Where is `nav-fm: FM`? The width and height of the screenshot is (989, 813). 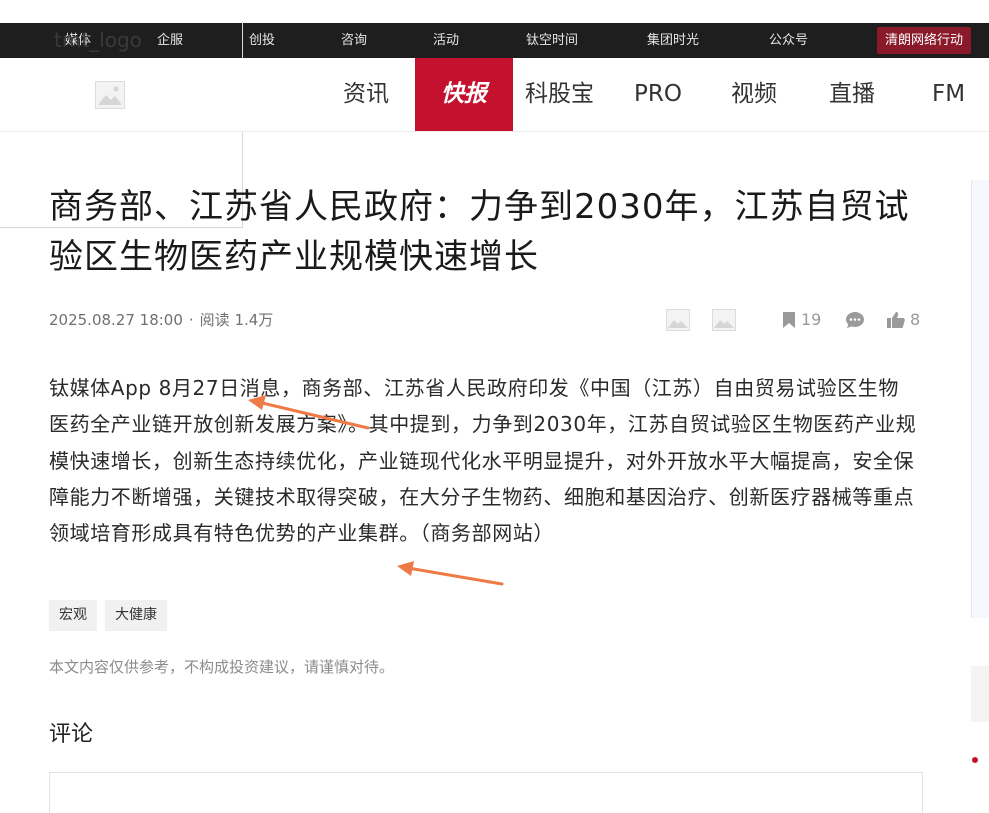
nav-fm: FM is located at coordinates (948, 94).